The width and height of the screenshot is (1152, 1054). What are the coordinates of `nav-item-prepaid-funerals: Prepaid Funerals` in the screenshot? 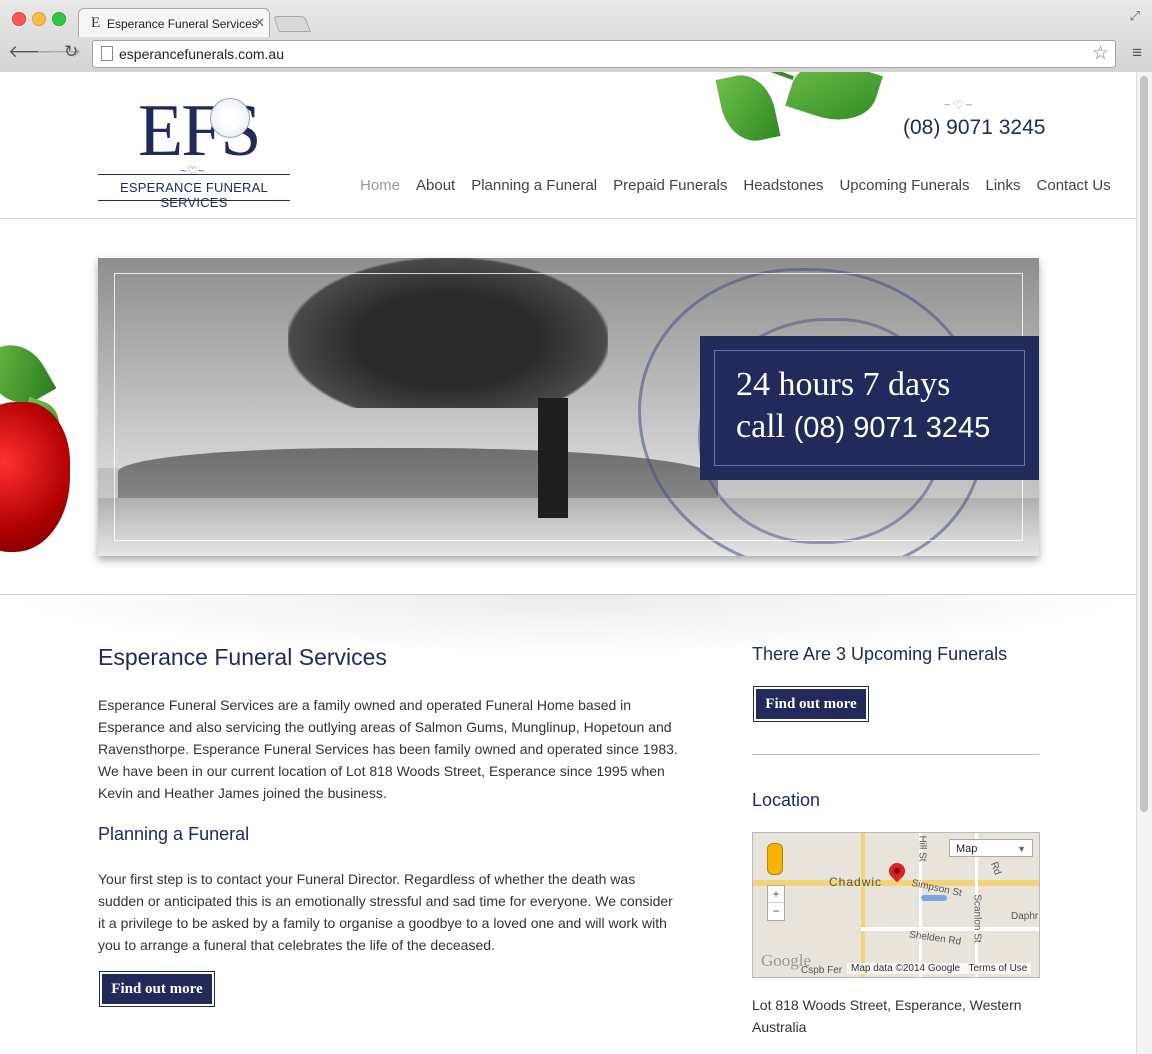 It's located at (670, 185).